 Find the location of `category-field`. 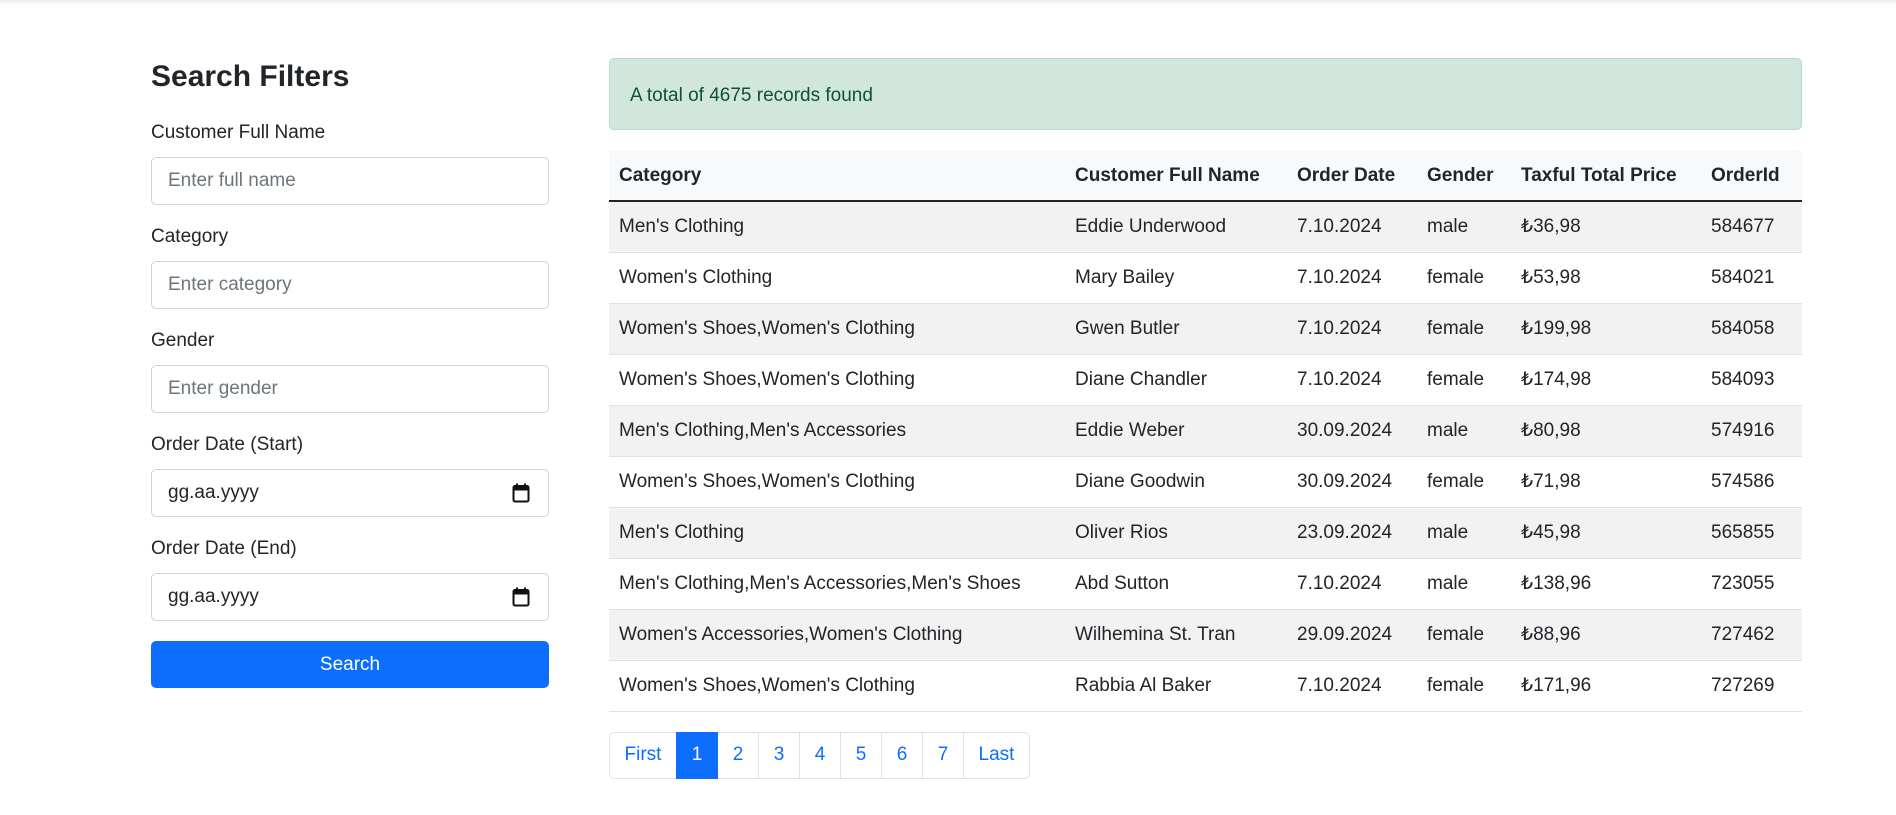

category-field is located at coordinates (350, 285).